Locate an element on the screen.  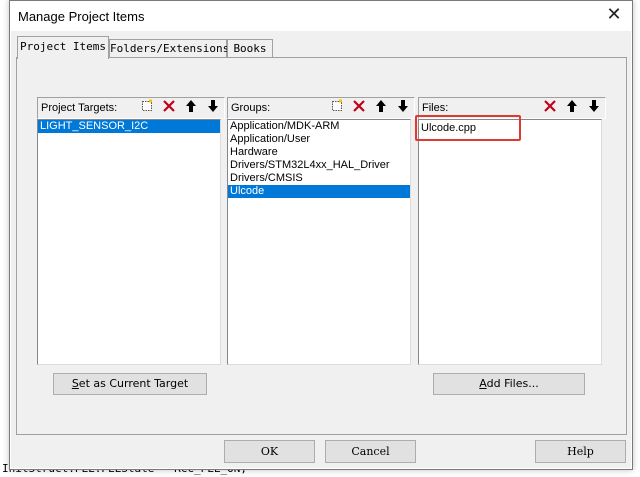
list-item: Application/MDK-ARM is located at coordinates (319, 126).